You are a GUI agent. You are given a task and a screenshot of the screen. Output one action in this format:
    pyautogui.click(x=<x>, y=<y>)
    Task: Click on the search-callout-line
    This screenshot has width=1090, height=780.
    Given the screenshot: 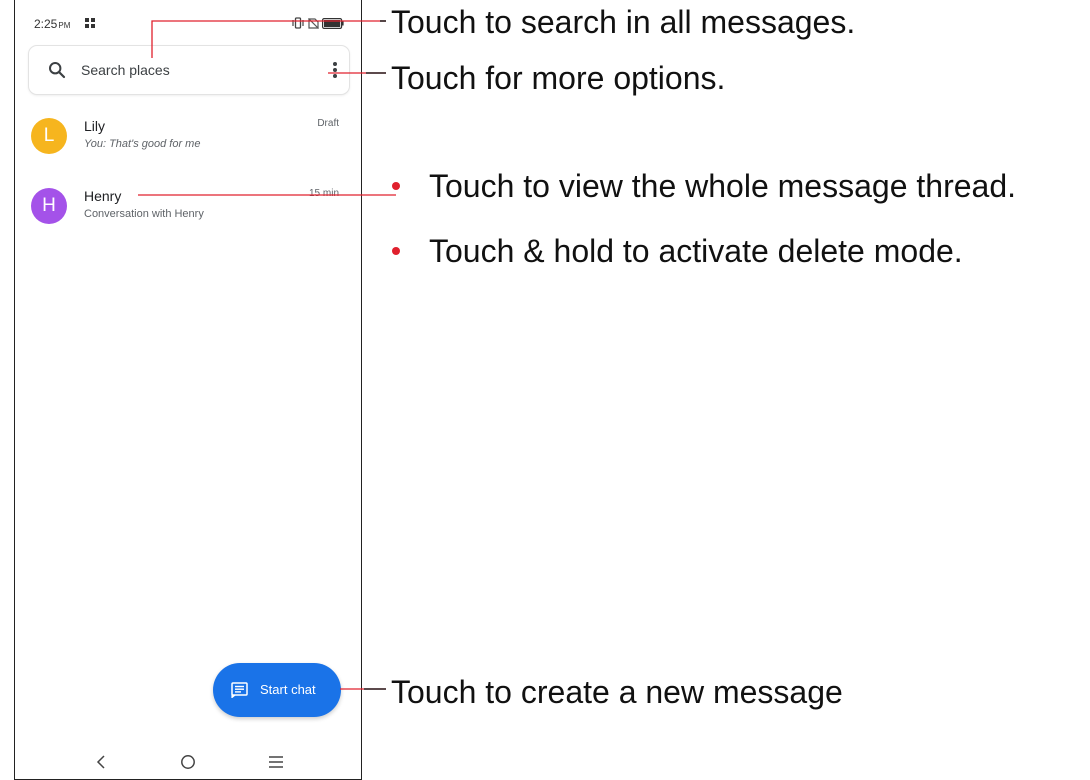 What is the action you would take?
    pyautogui.click(x=268, y=39)
    